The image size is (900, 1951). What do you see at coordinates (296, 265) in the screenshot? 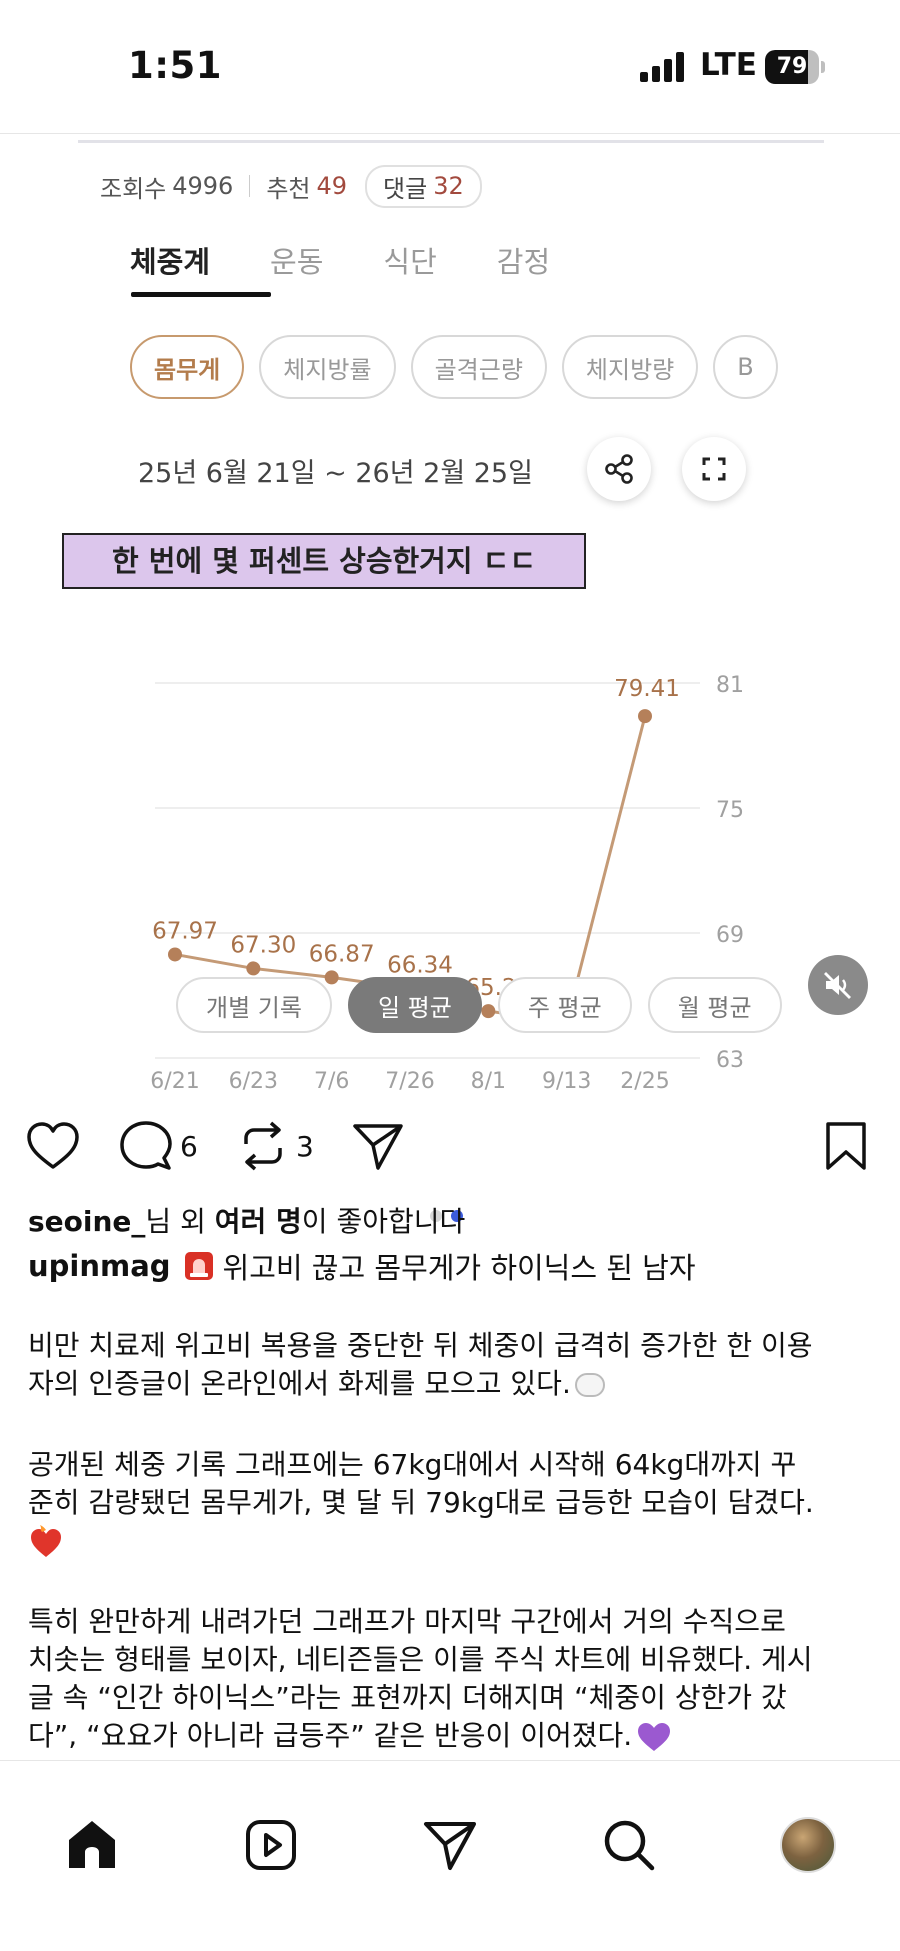
I see `tab-exercise: 운동` at bounding box center [296, 265].